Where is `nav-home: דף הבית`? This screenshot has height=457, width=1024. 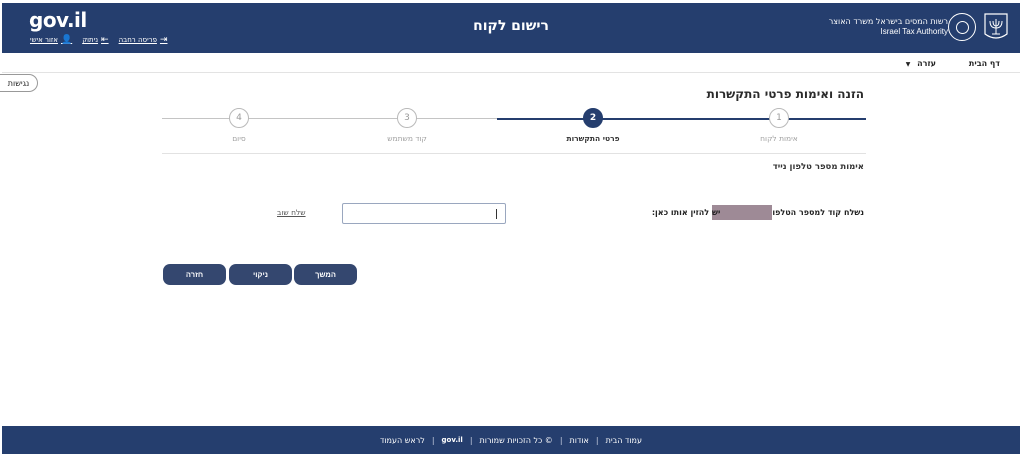
nav-home: דף הבית is located at coordinates (984, 63).